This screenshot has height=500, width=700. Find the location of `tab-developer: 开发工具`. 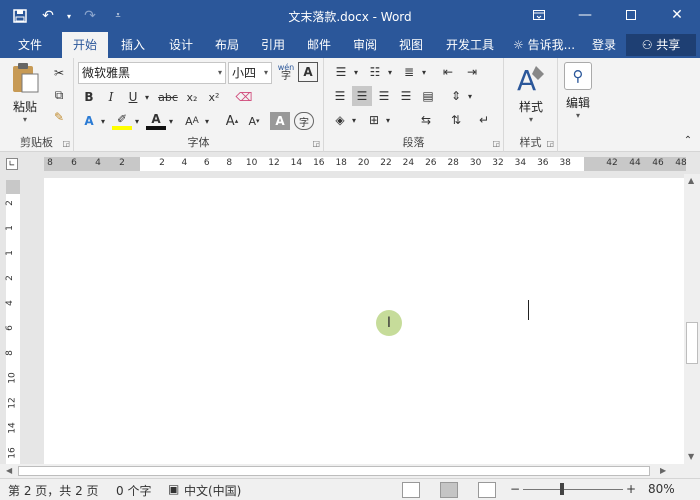

tab-developer: 开发工具 is located at coordinates (470, 45).